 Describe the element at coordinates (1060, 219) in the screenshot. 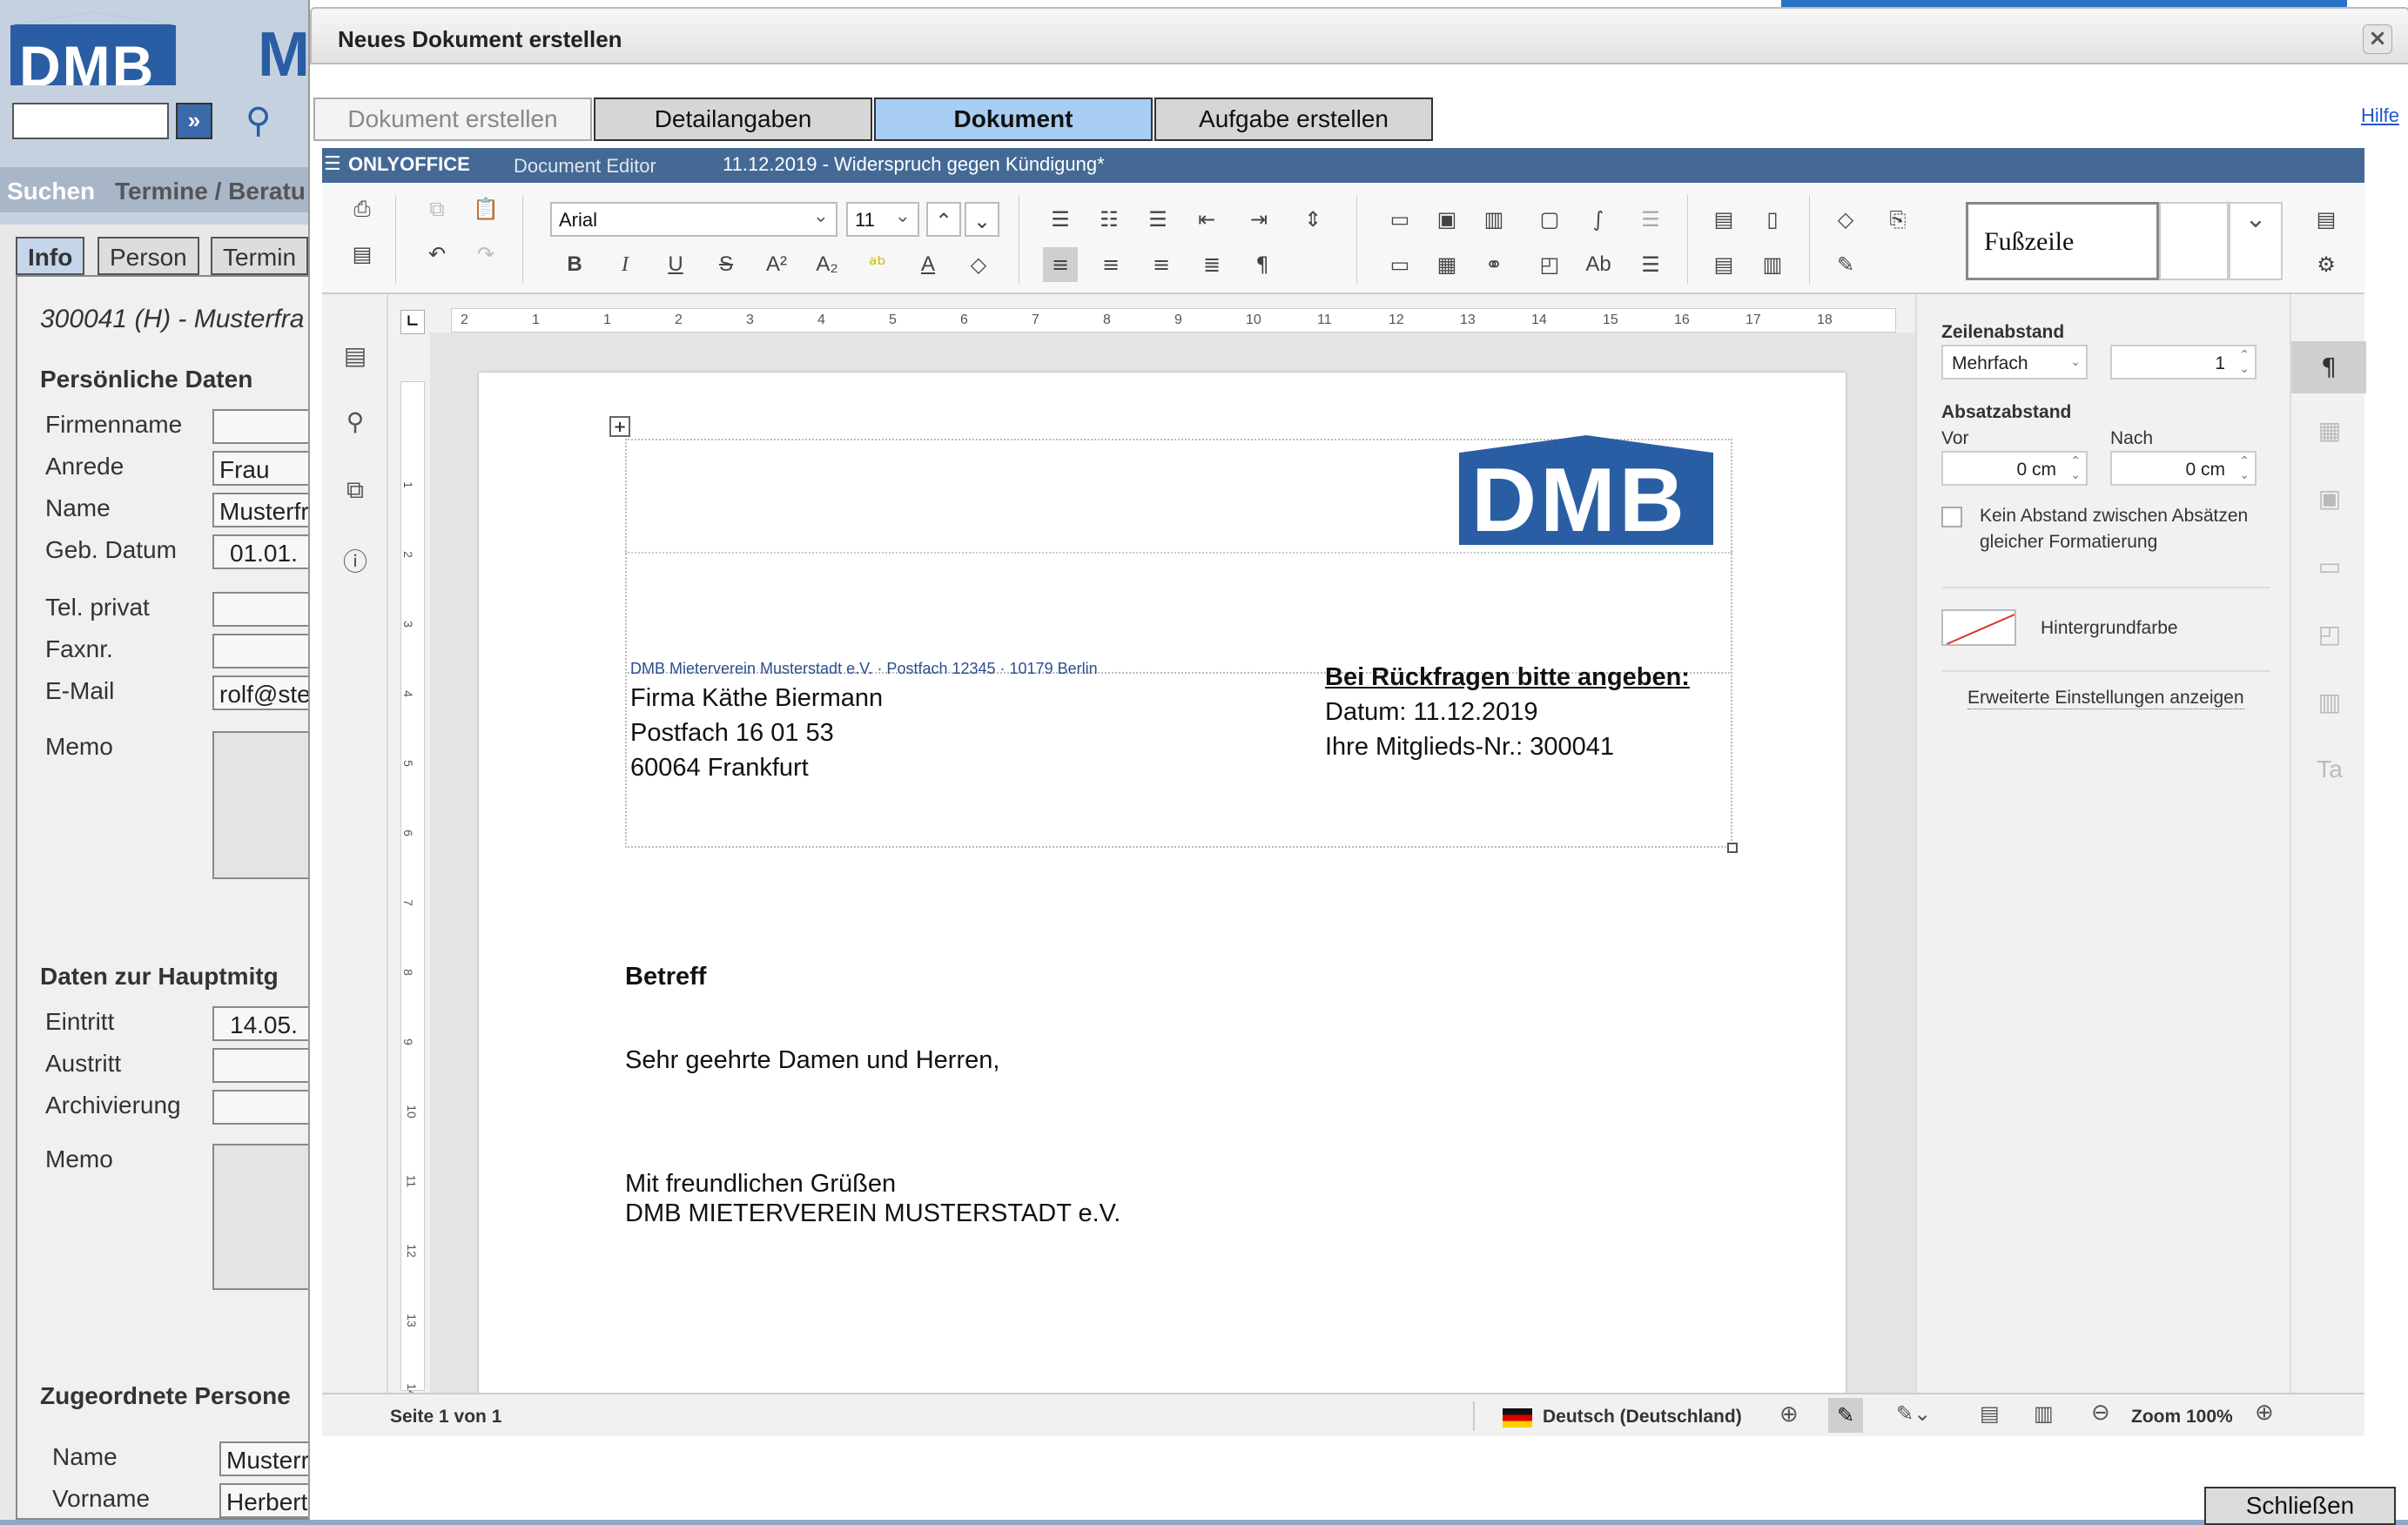

I see `bullets-icon: ☰` at that location.